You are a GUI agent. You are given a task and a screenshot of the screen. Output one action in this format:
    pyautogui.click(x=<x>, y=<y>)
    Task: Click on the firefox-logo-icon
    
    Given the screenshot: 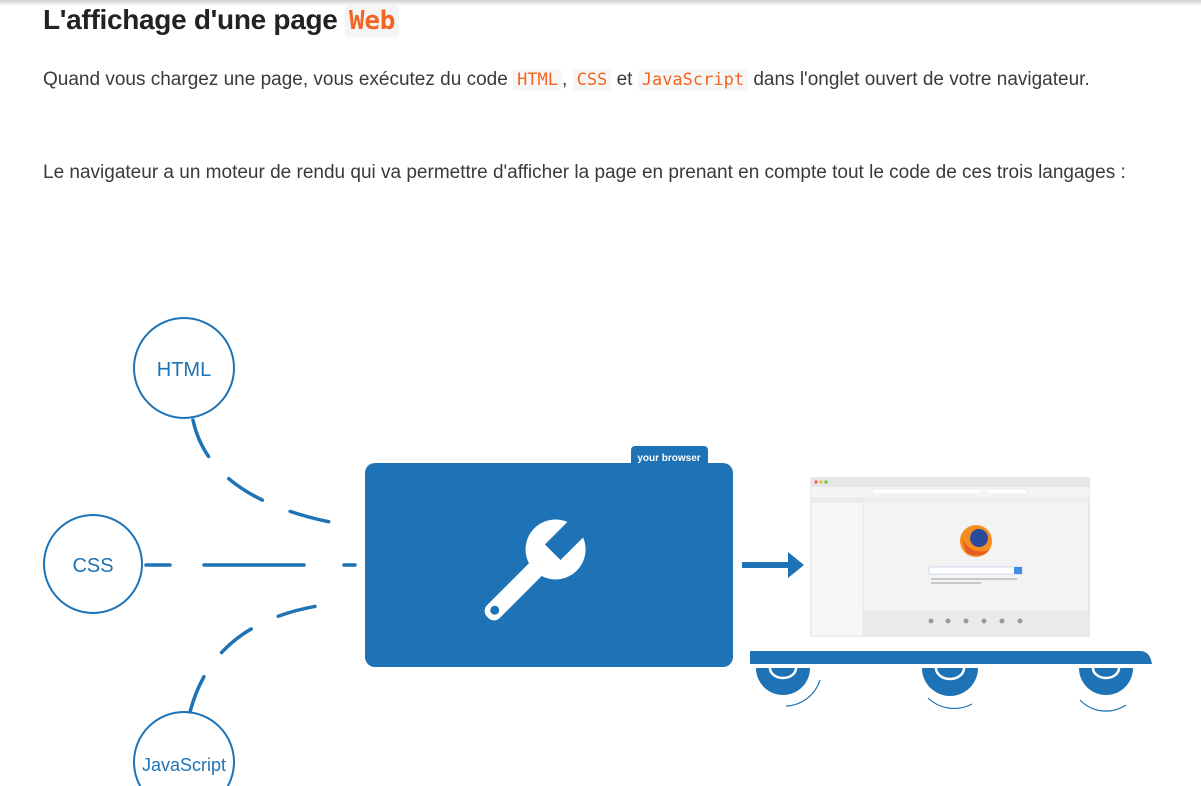 What is the action you would take?
    pyautogui.click(x=976, y=541)
    